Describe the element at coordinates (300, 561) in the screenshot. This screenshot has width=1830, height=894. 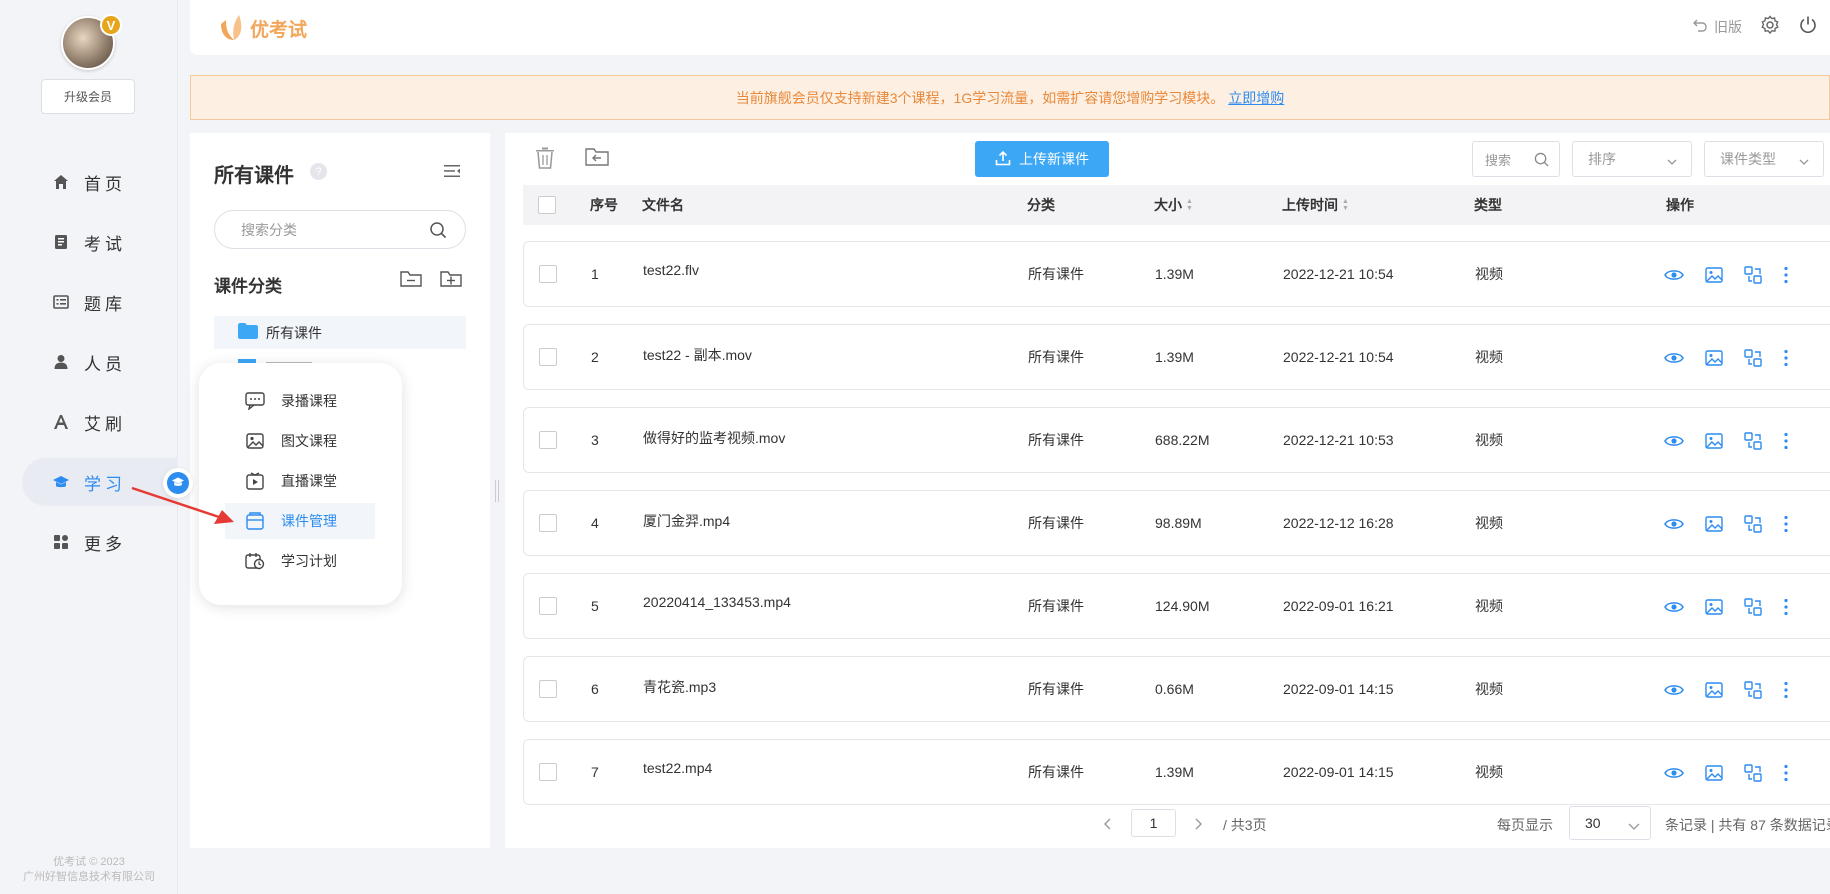
I see `menu-item-study-plan: 学习计划` at that location.